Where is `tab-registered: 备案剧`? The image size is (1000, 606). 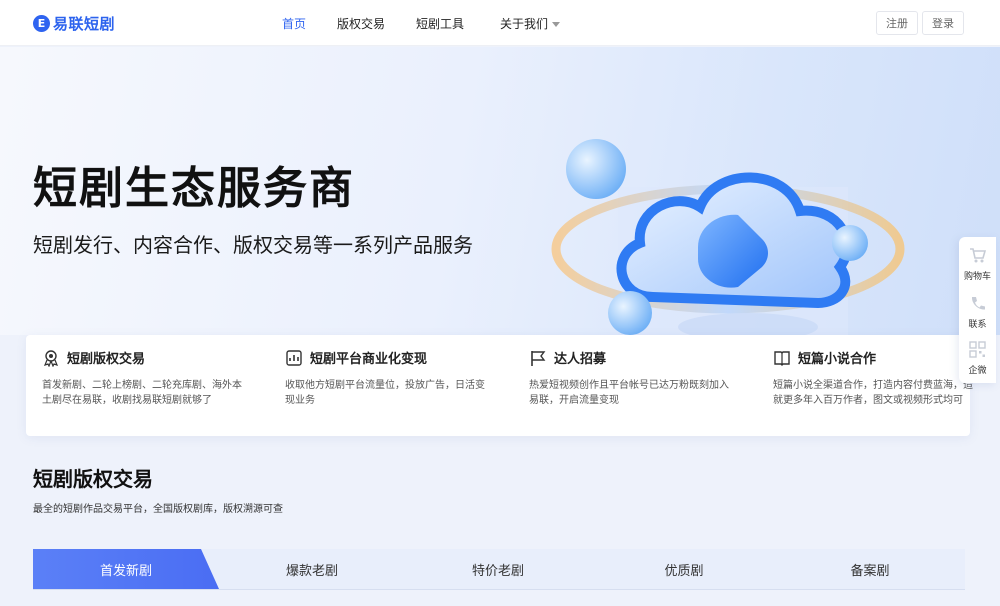 tab-registered: 备案剧 is located at coordinates (870, 569).